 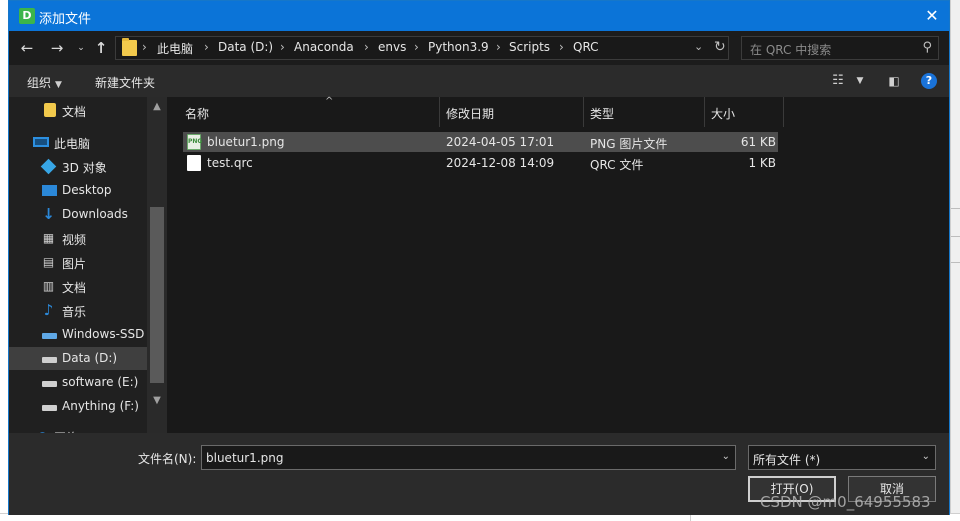 I want to click on address-dropdown-icon: ⌄, so click(x=698, y=46).